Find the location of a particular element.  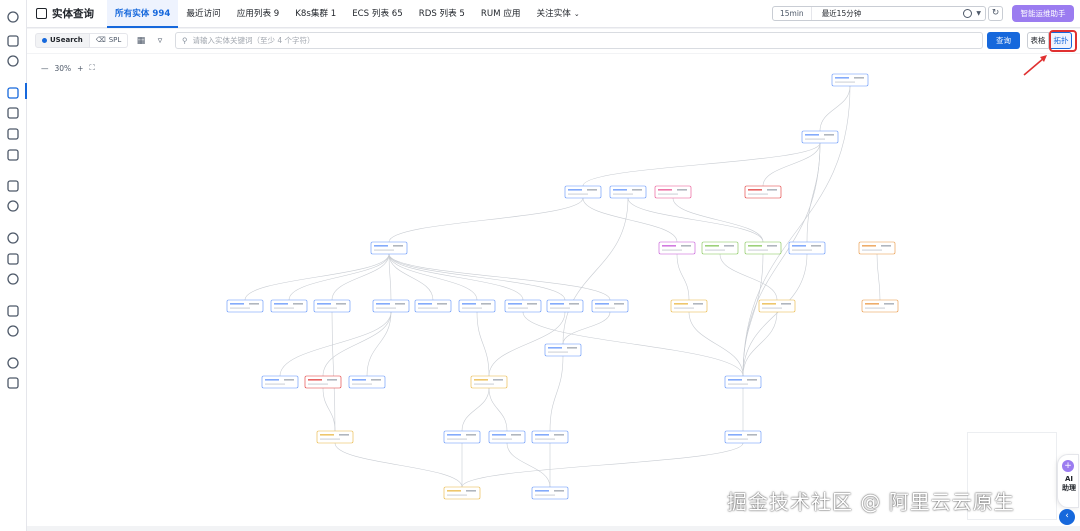

entity-search-box: ⚲ is located at coordinates (579, 40).